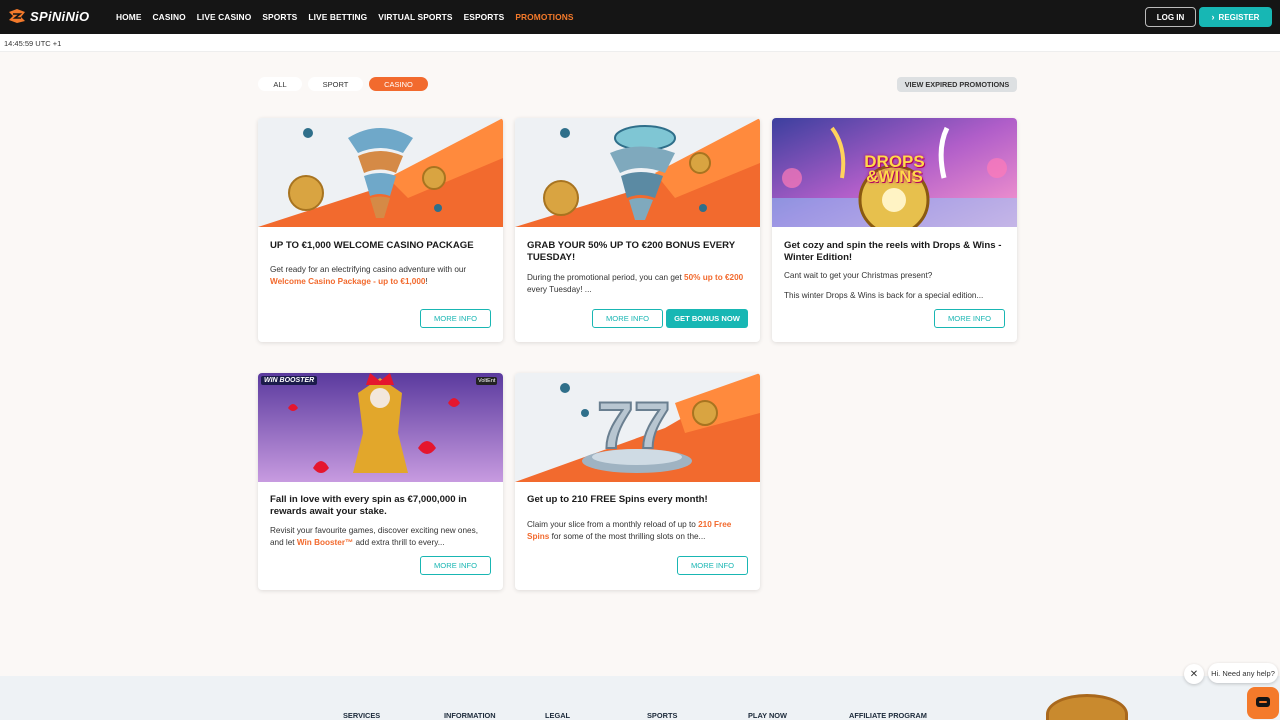 The width and height of the screenshot is (1280, 720). What do you see at coordinates (637, 172) in the screenshot?
I see `promo-image-chip-tornado` at bounding box center [637, 172].